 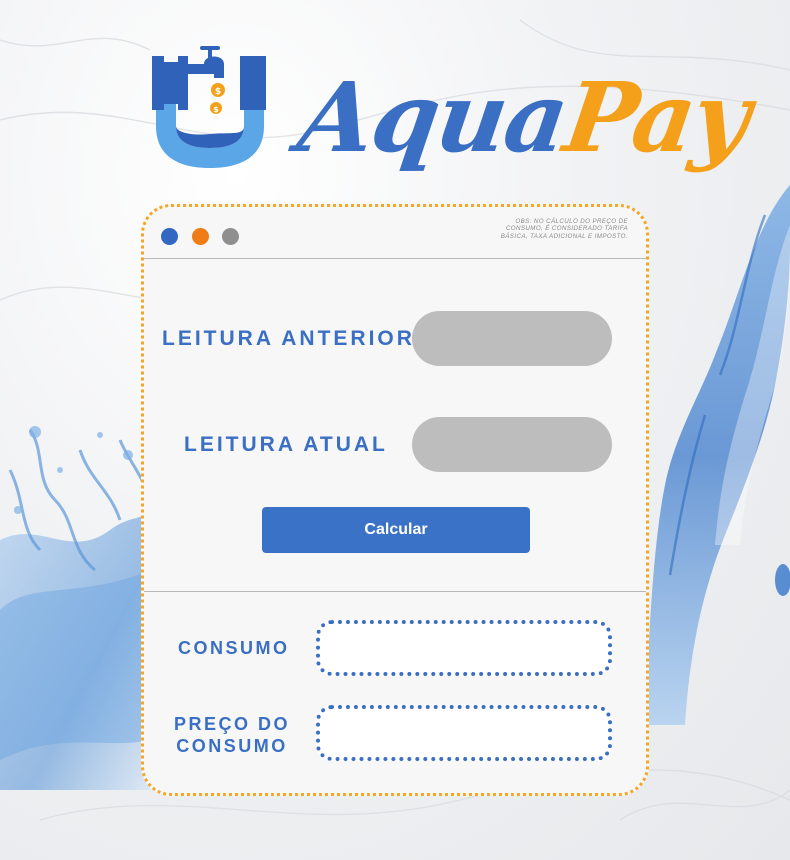 I want to click on window-dot-gray, so click(x=230, y=236).